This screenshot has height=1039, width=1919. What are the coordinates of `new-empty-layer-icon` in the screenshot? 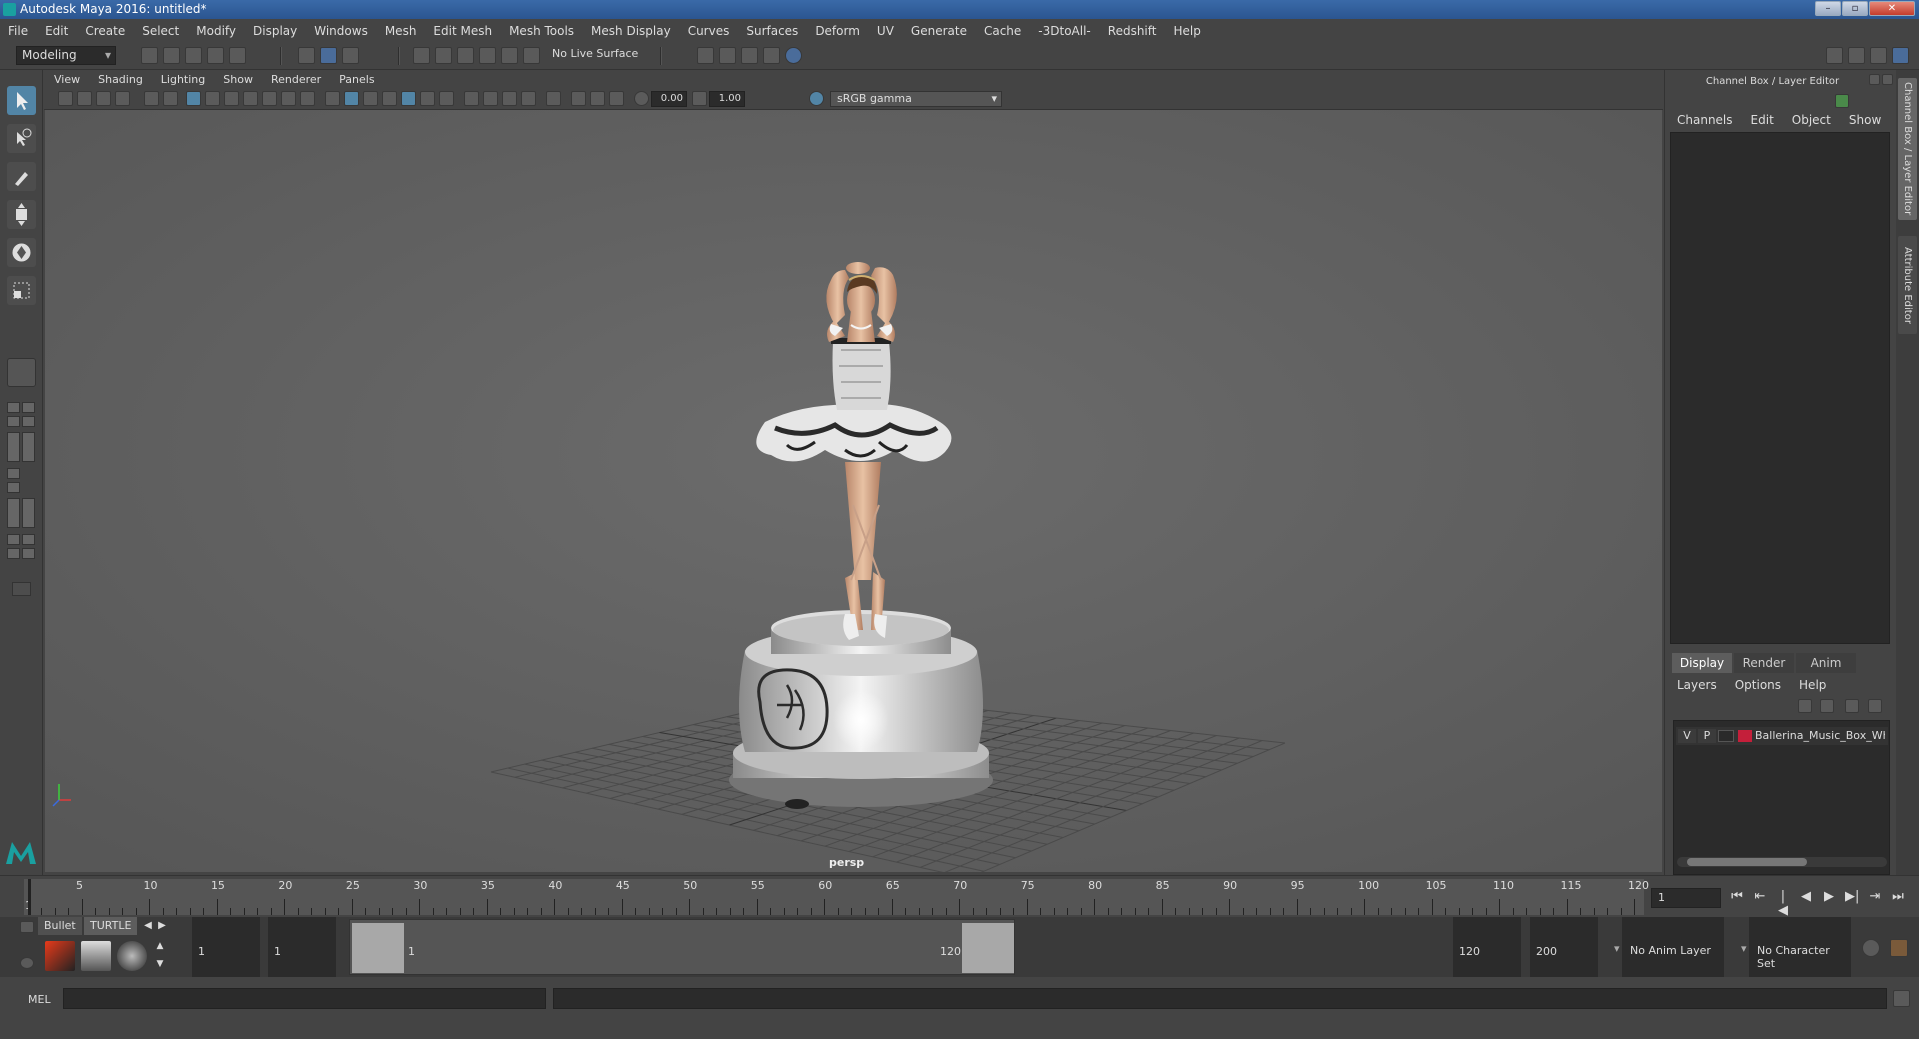 It's located at (1852, 706).